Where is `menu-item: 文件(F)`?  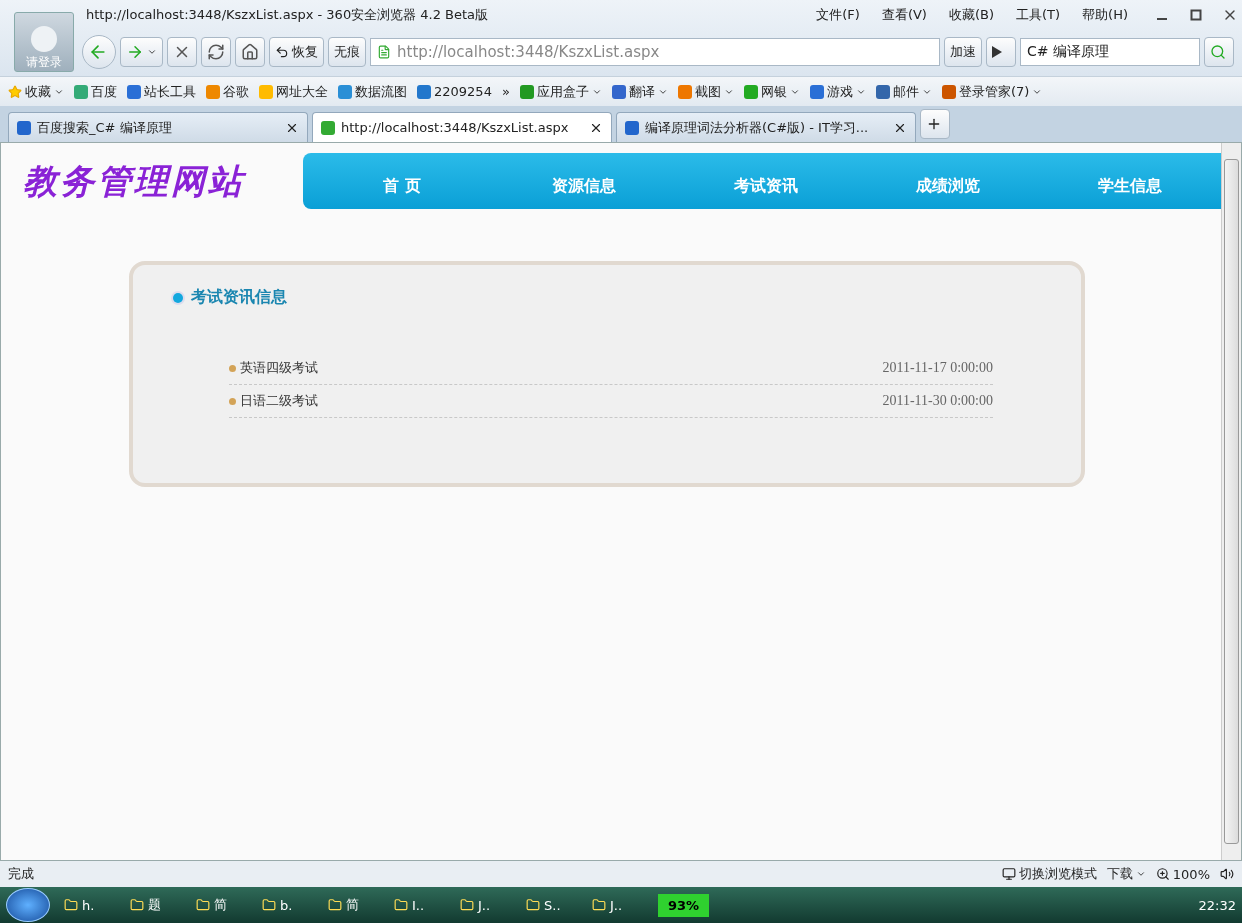
menu-item: 文件(F) is located at coordinates (838, 15).